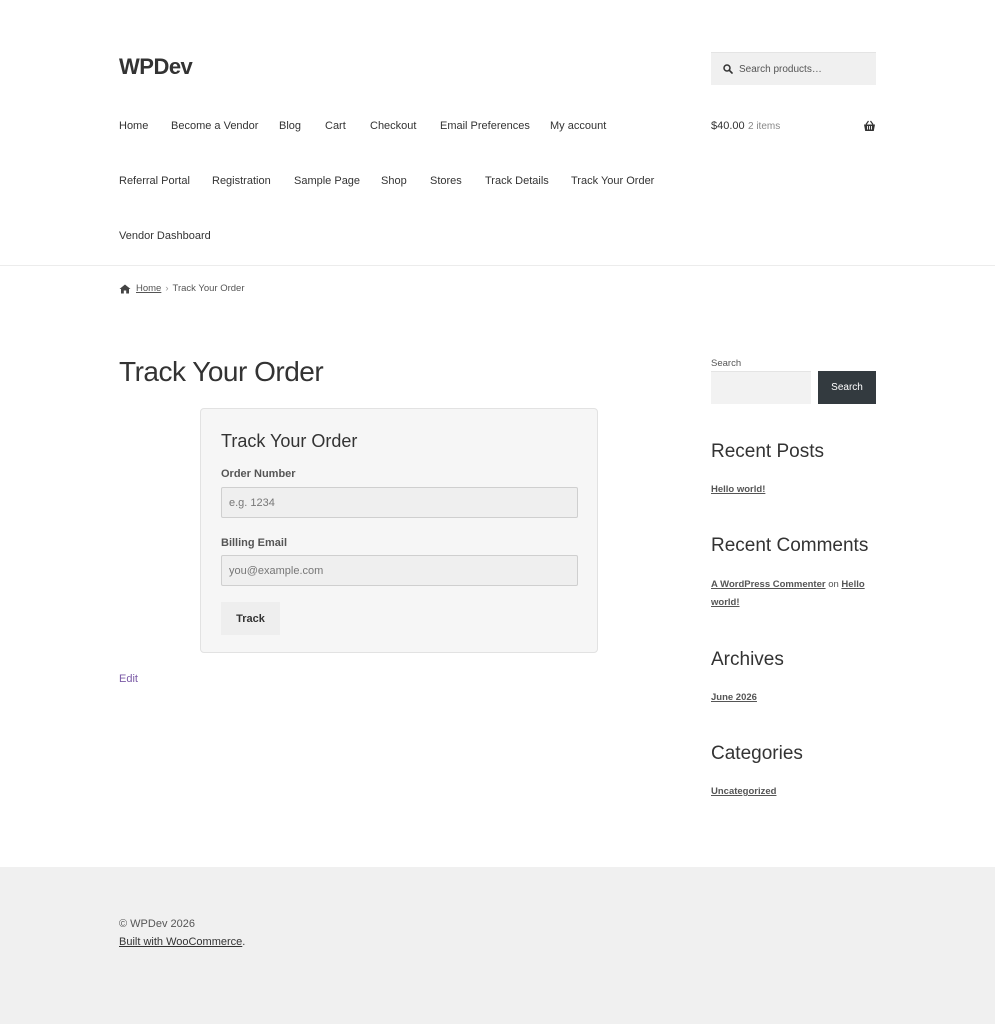  I want to click on nav-item-track-your-order: Track Your Order, so click(612, 181).